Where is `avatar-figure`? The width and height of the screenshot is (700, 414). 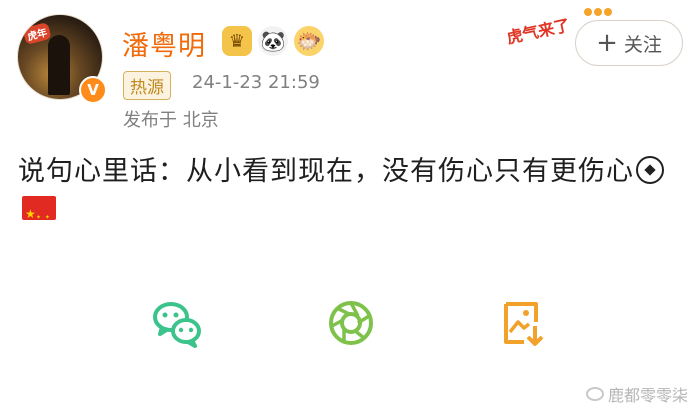 avatar-figure is located at coordinates (59, 65).